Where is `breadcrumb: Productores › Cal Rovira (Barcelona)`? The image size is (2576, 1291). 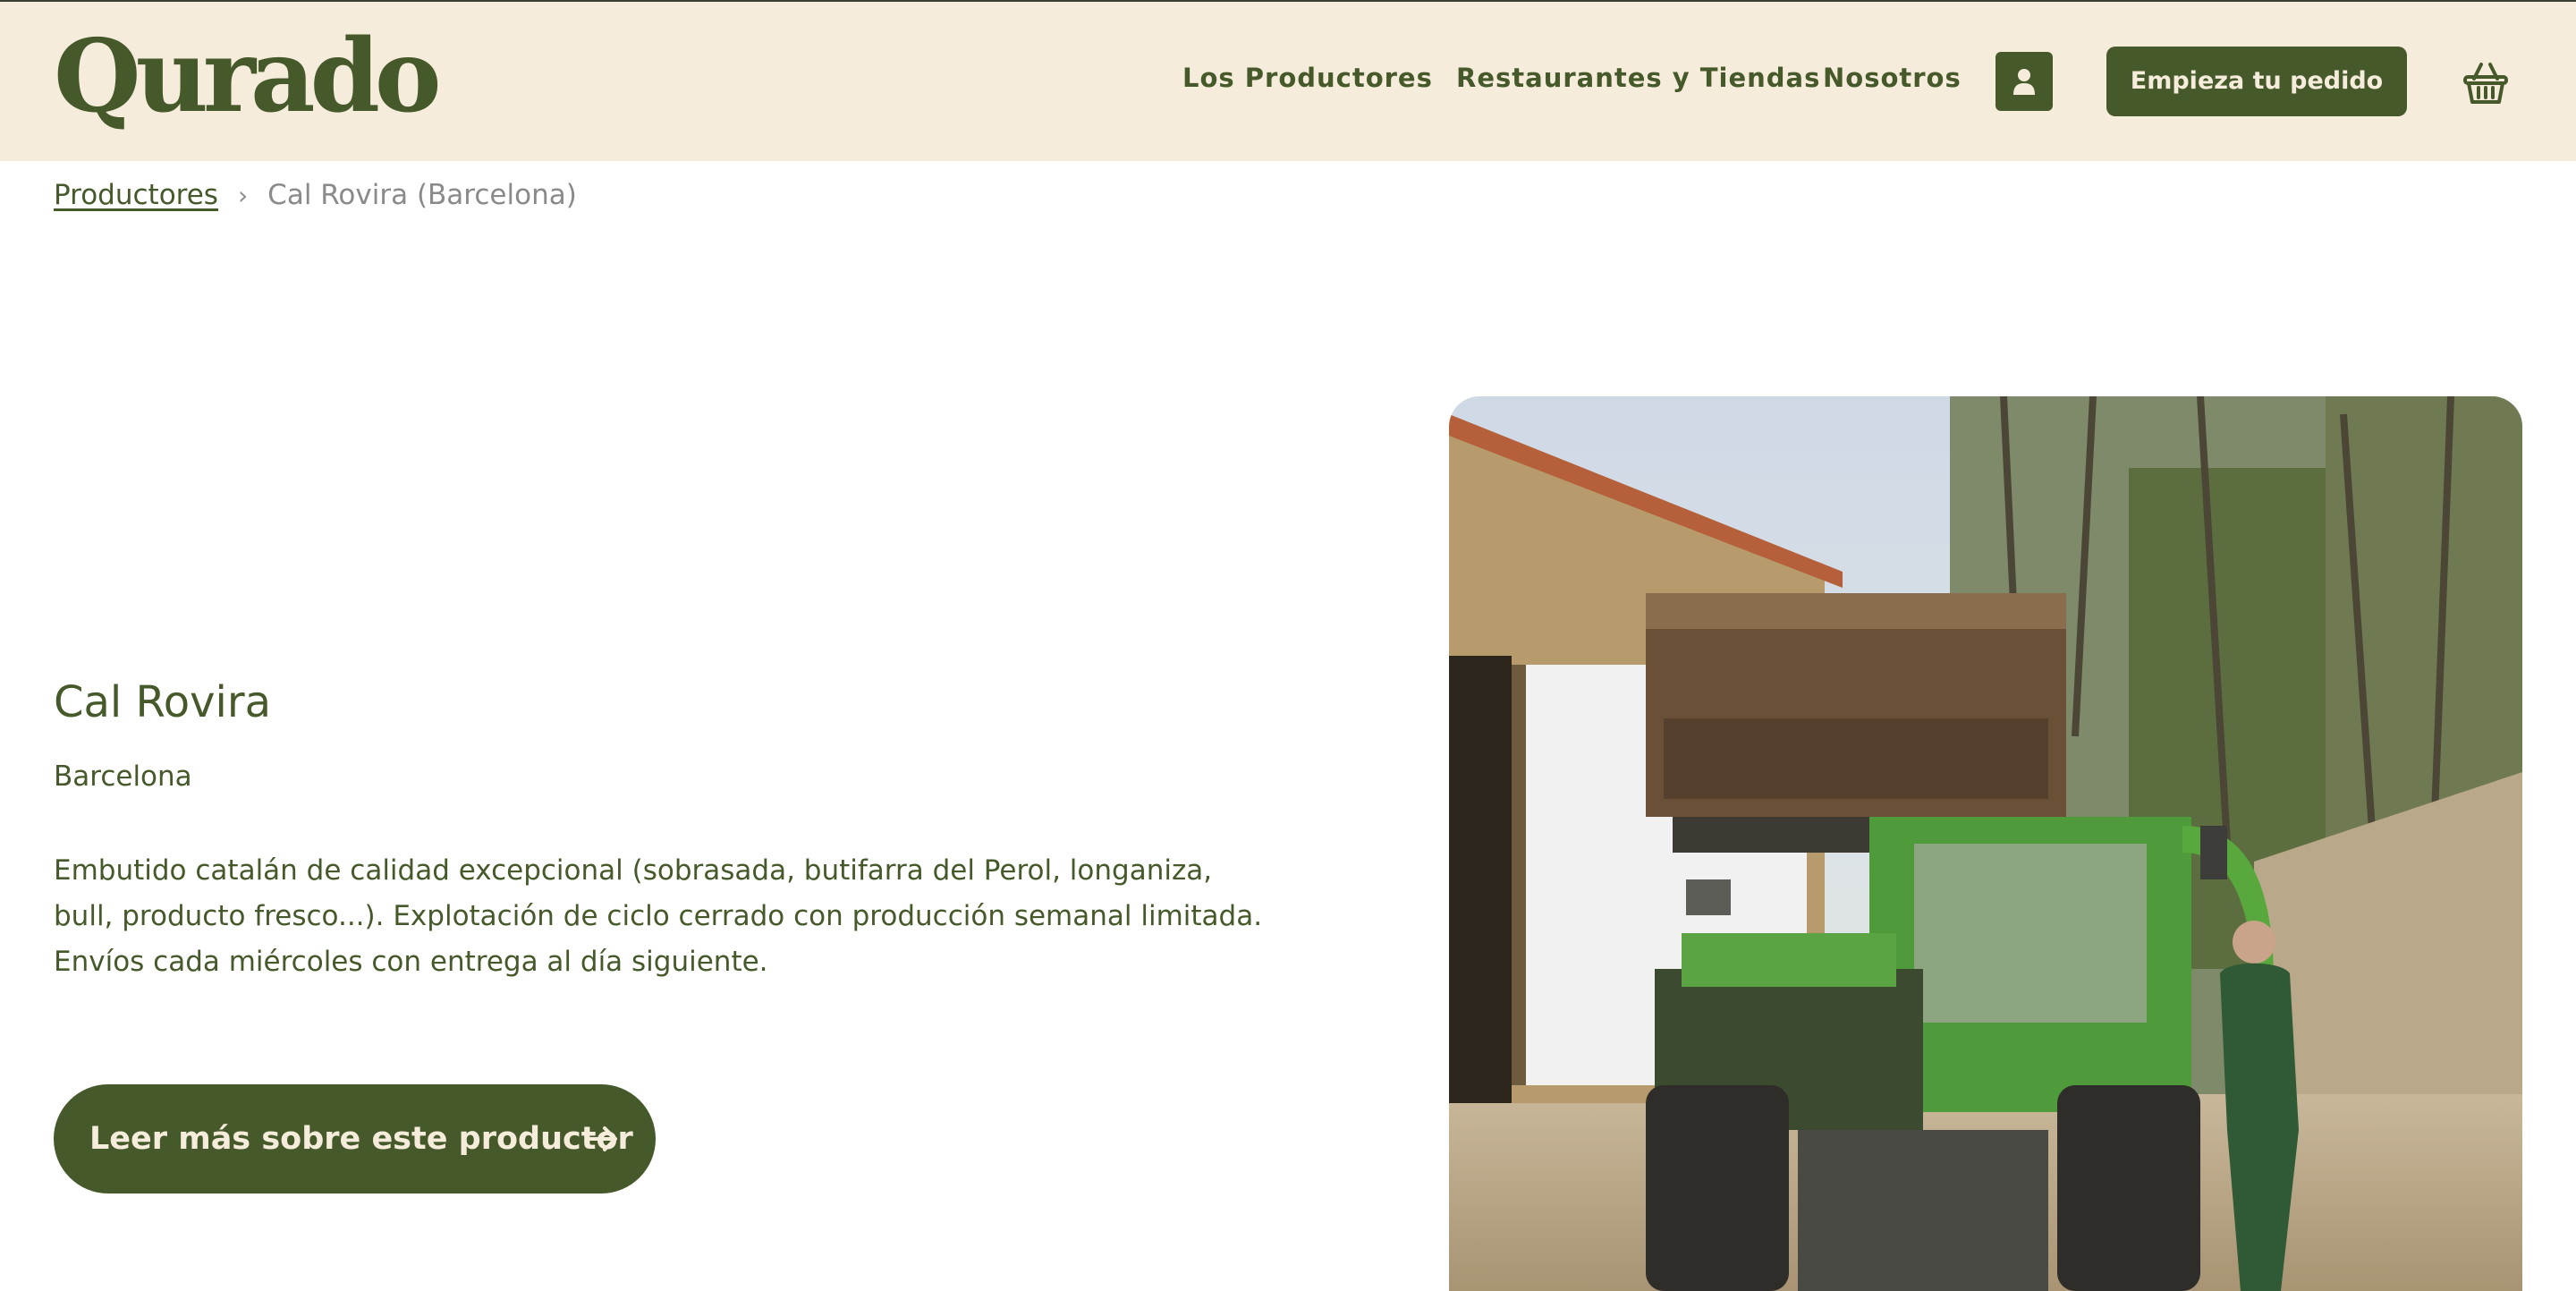 breadcrumb: Productores › Cal Rovira (Barcelona) is located at coordinates (315, 195).